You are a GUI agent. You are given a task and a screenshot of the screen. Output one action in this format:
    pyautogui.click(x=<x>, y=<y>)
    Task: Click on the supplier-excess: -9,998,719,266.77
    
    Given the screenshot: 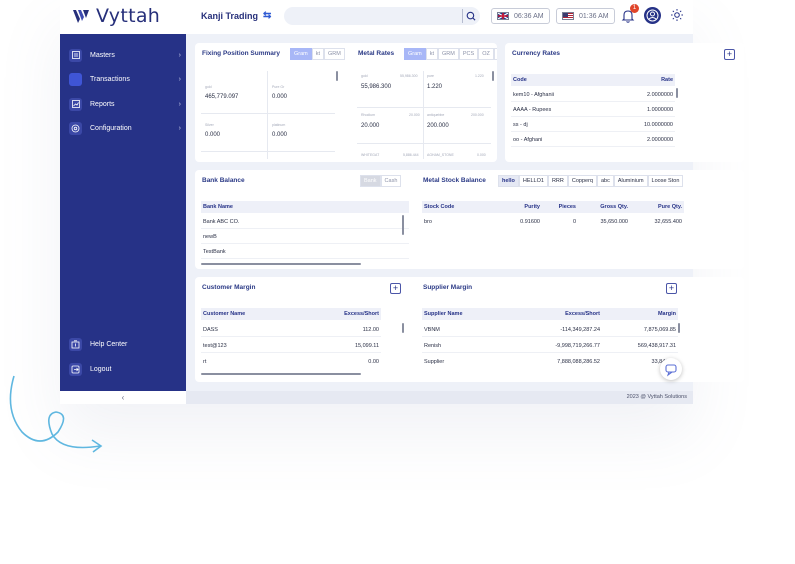 What is the action you would take?
    pyautogui.click(x=577, y=345)
    